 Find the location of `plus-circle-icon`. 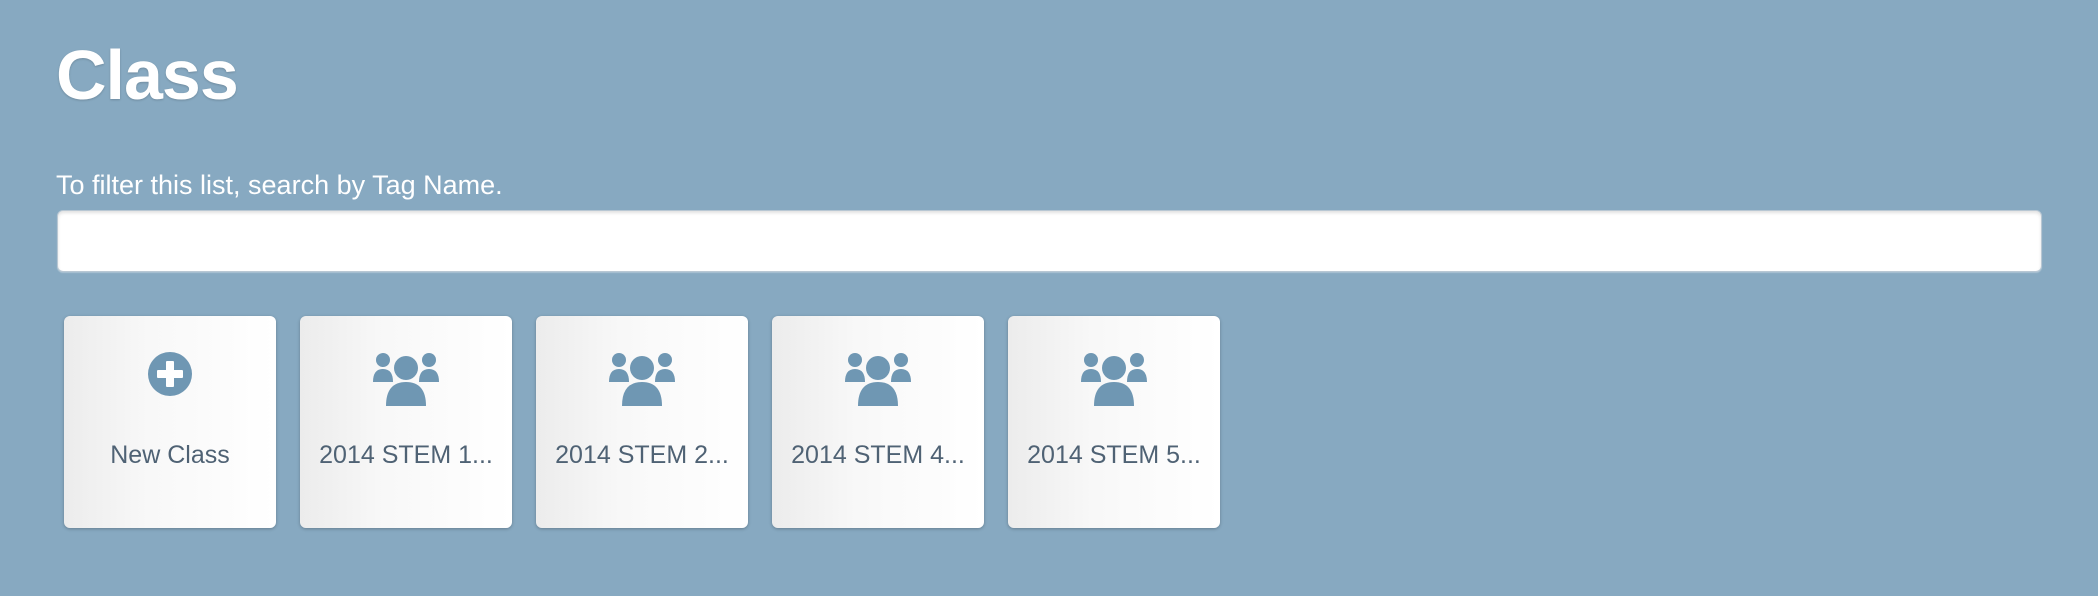

plus-circle-icon is located at coordinates (170, 374).